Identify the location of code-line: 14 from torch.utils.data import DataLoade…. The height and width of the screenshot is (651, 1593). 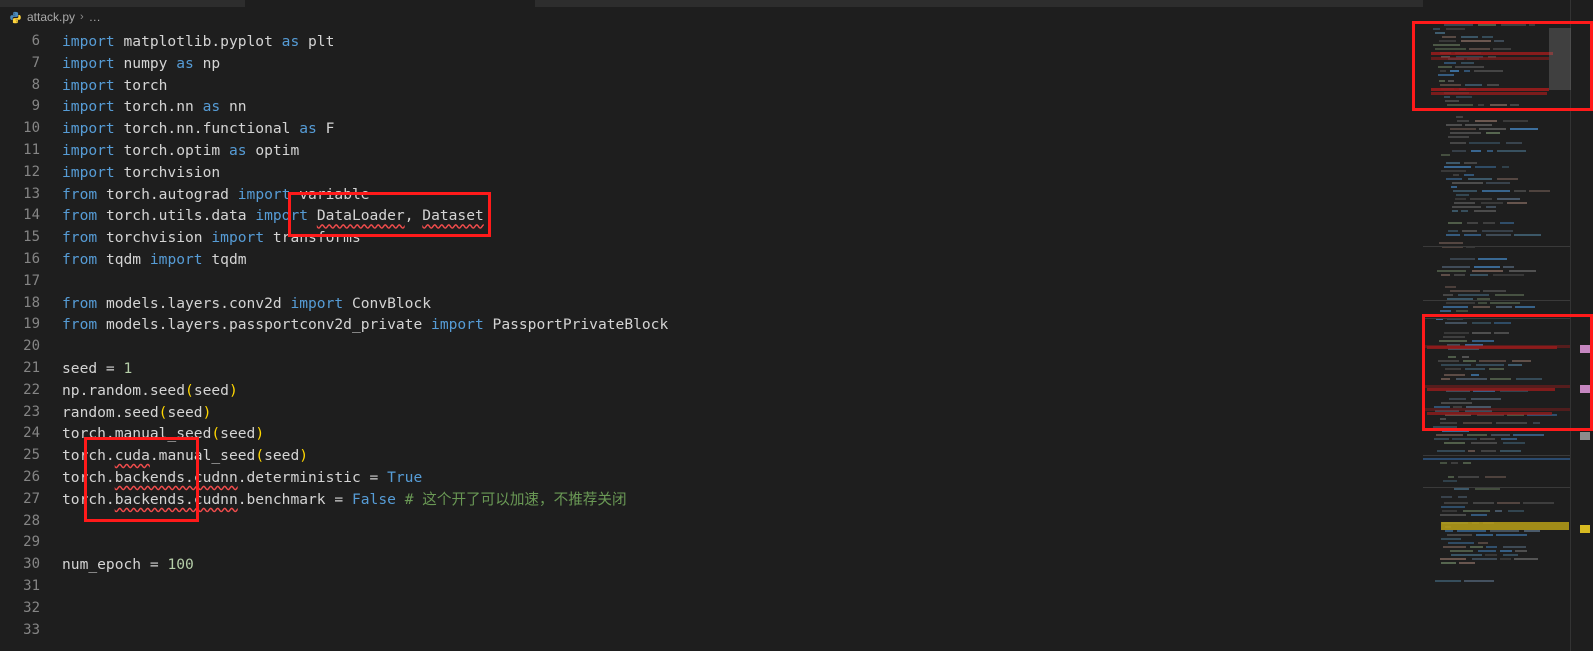
(796, 216).